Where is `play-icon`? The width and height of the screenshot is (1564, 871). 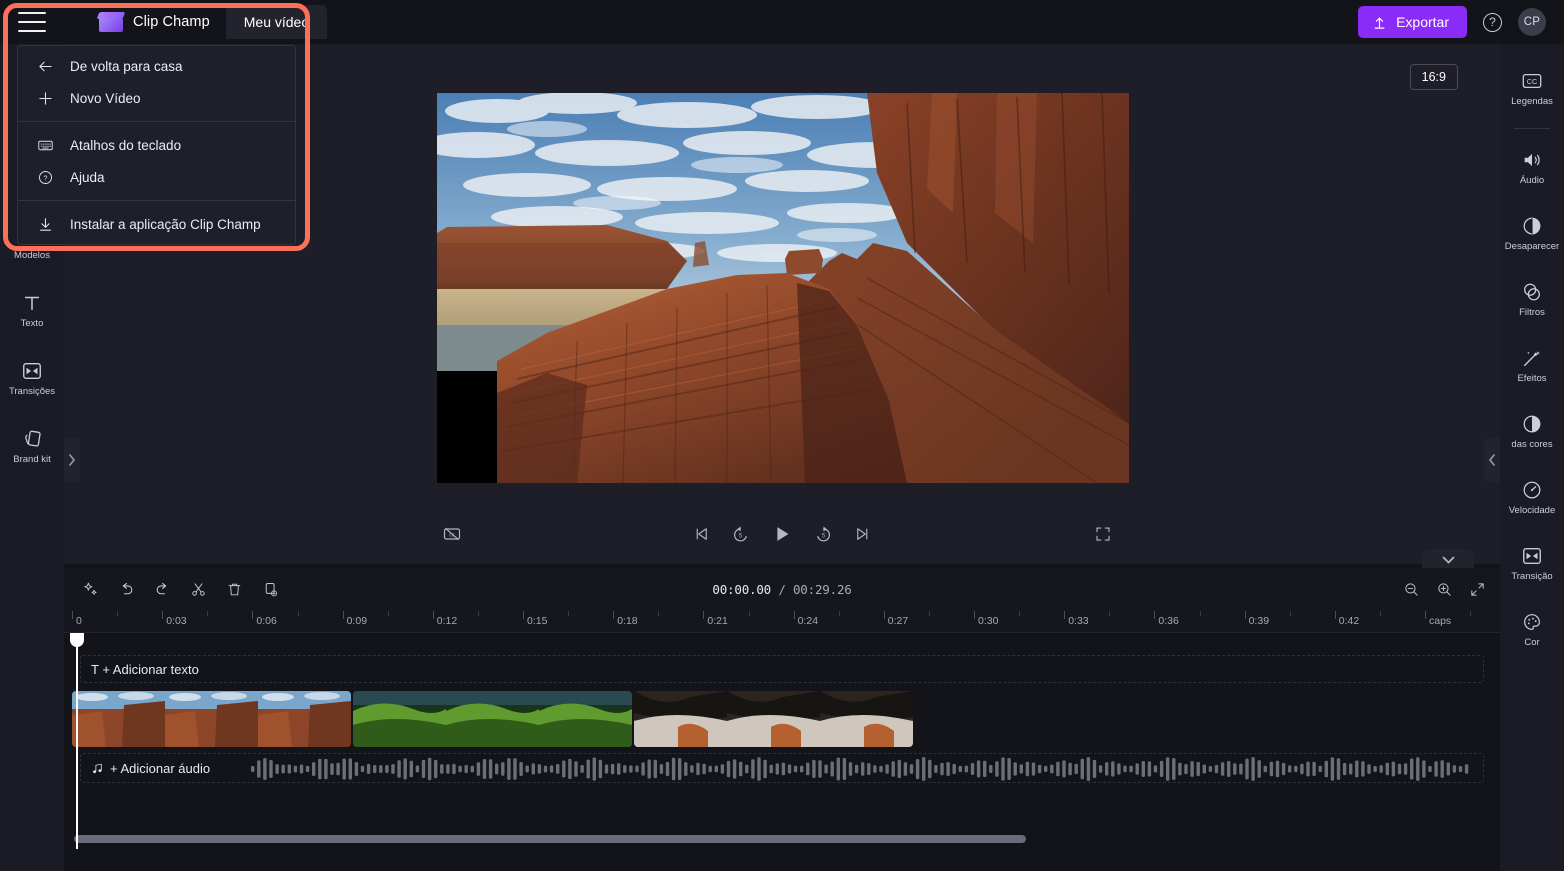
play-icon is located at coordinates (782, 534).